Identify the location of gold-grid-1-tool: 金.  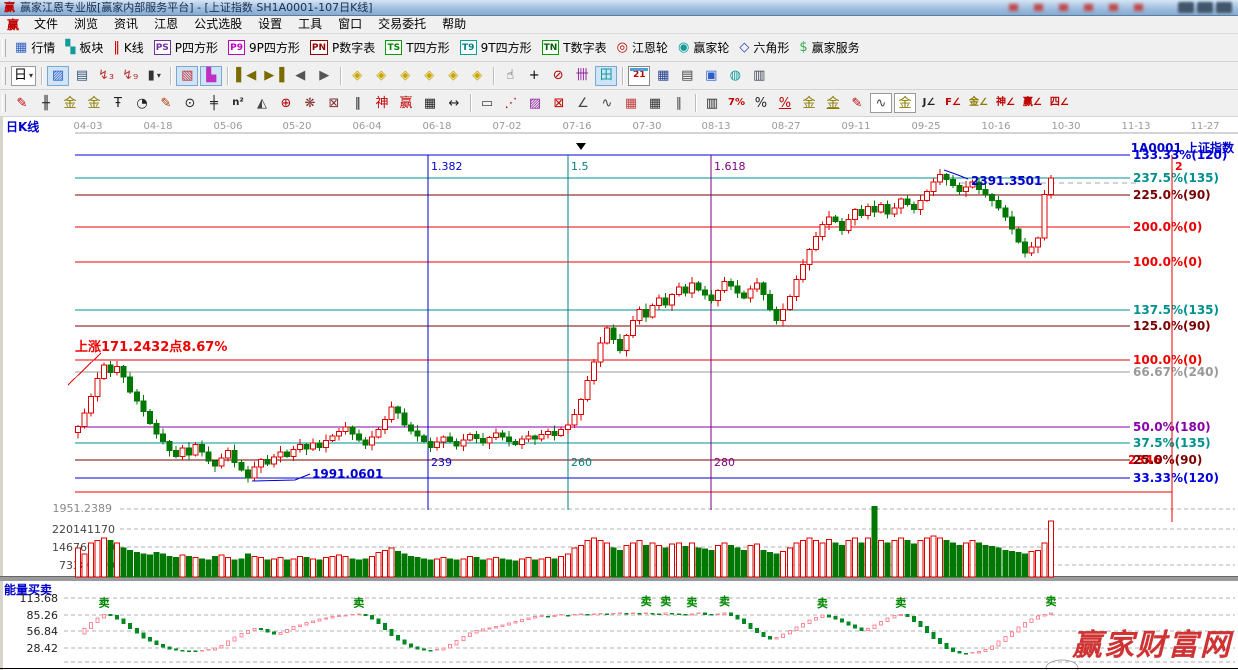
(70, 103).